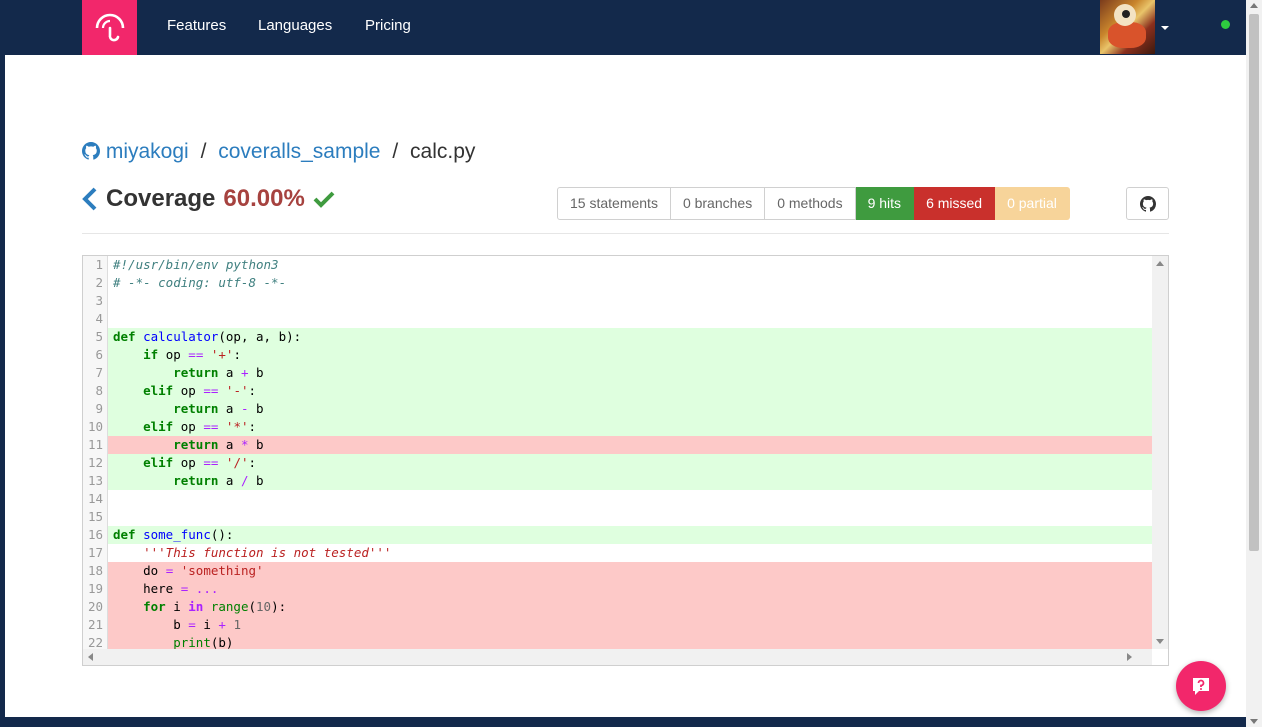  What do you see at coordinates (630, 391) in the screenshot?
I see `code-text: elif op == '-':` at bounding box center [630, 391].